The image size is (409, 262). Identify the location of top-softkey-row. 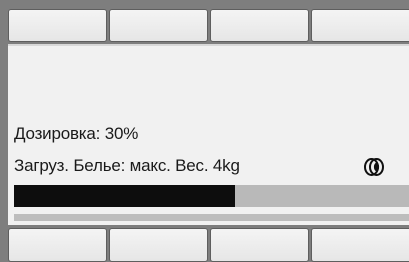
(208, 25).